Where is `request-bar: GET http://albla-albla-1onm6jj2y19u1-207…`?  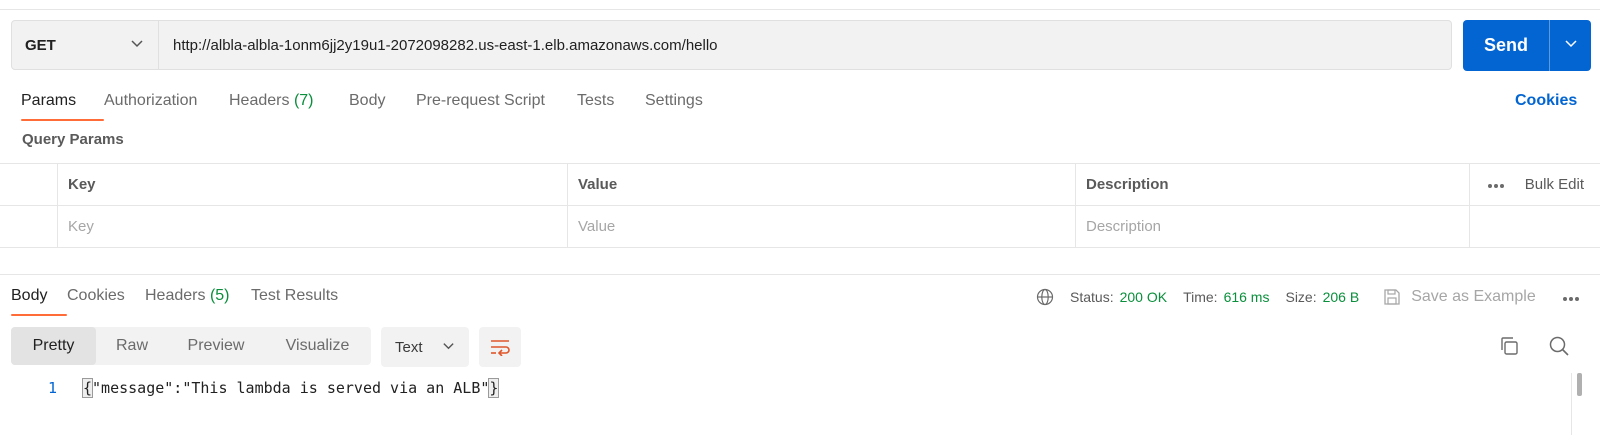 request-bar: GET http://albla-albla-1onm6jj2y19u1-207… is located at coordinates (731, 45).